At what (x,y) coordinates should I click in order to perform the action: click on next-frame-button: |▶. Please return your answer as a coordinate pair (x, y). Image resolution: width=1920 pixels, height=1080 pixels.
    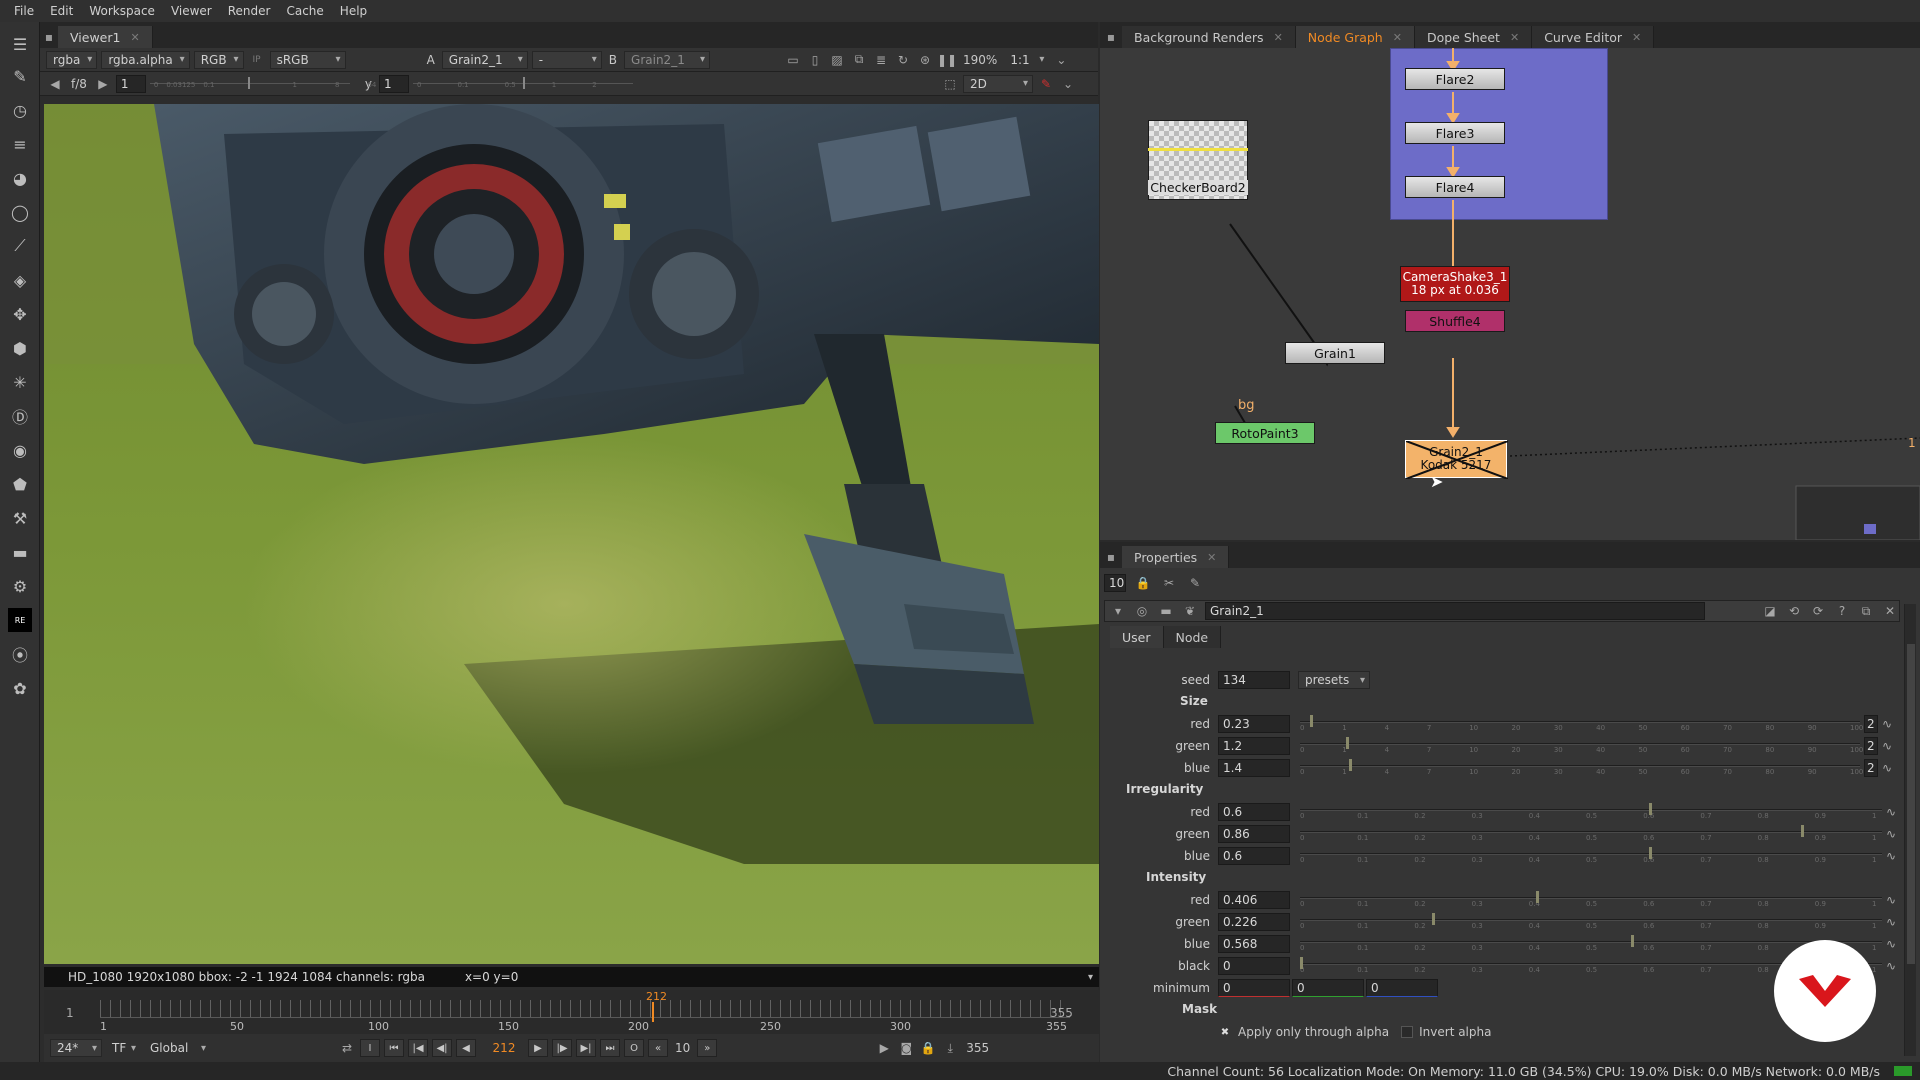
    Looking at the image, I should click on (562, 1048).